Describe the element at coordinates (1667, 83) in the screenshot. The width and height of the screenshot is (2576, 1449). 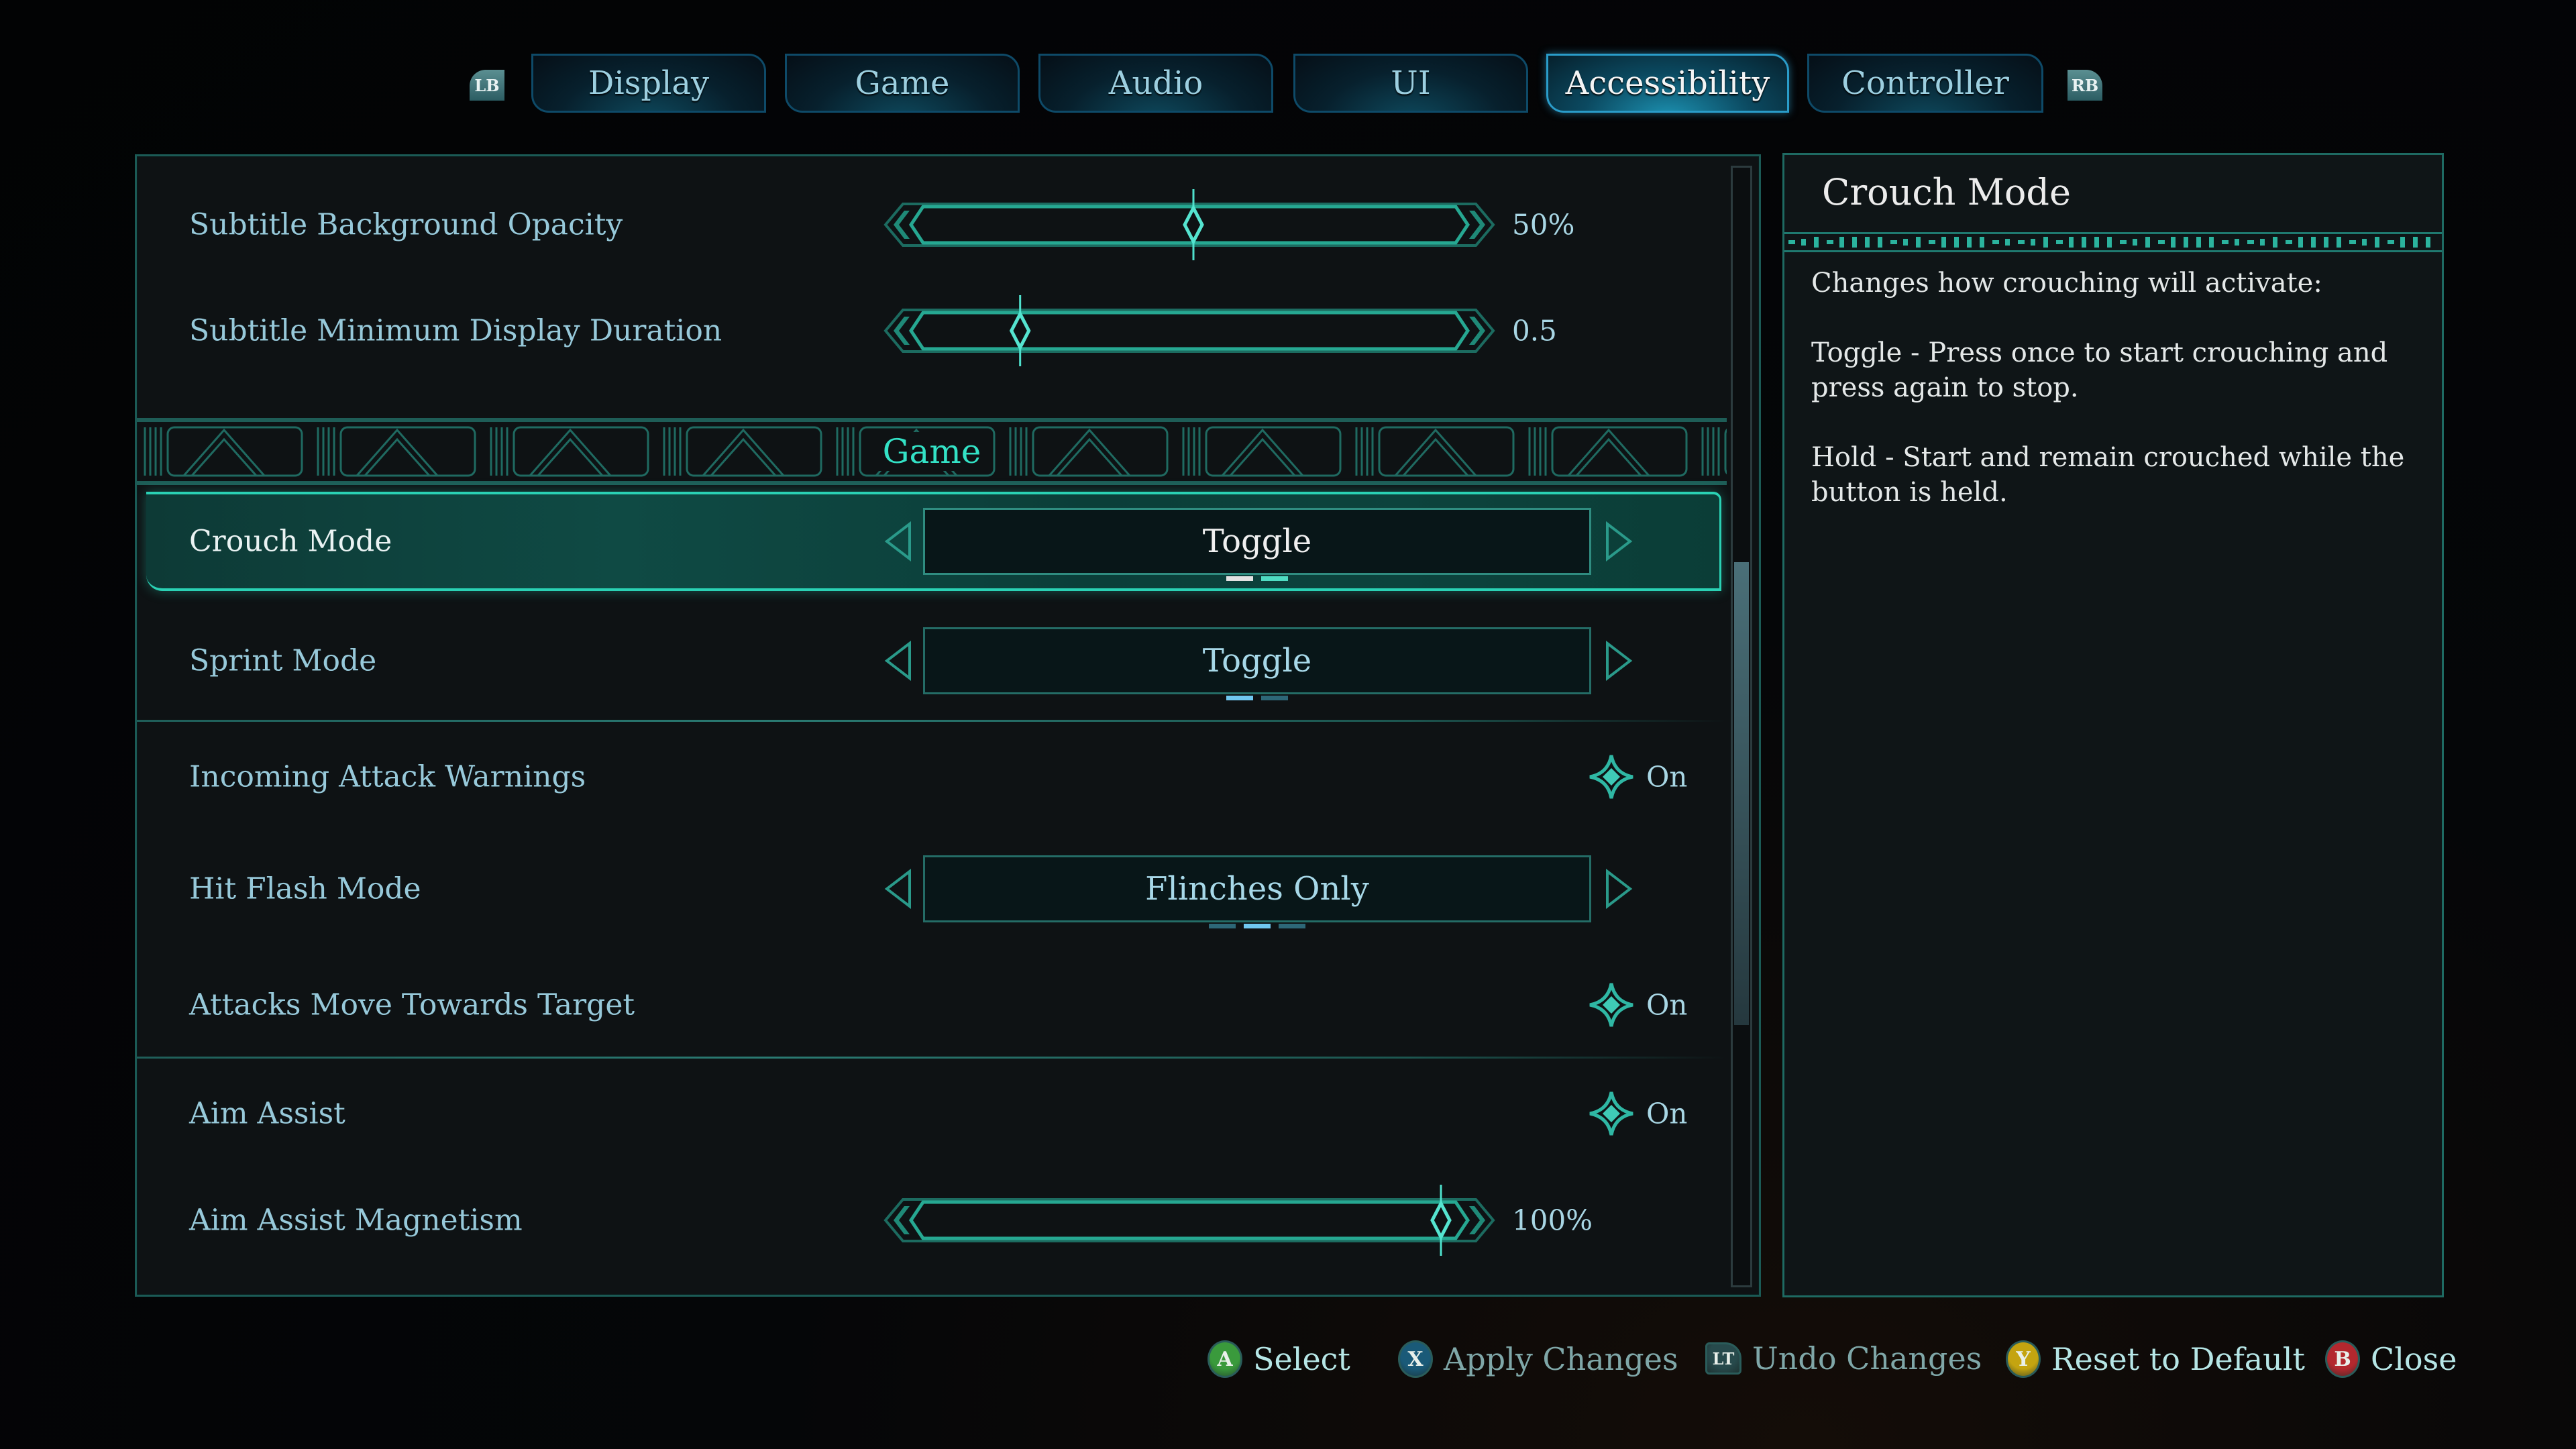
I see `tab-accessibility: Accessibility` at that location.